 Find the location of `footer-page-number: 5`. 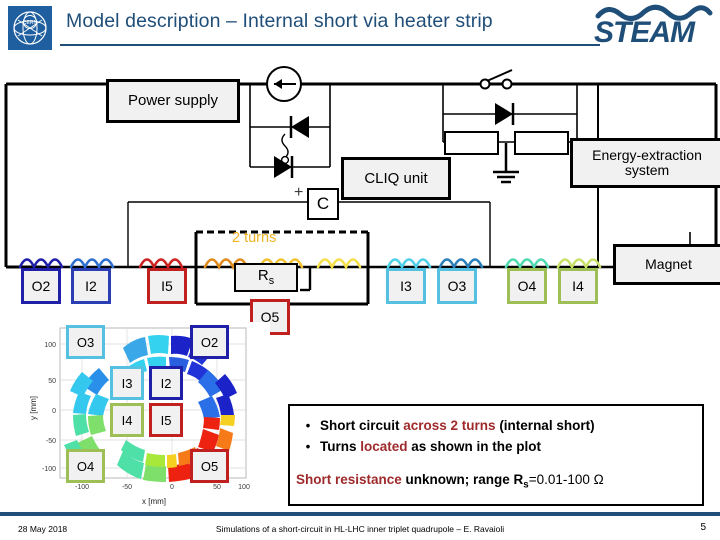

footer-page-number: 5 is located at coordinates (703, 527).